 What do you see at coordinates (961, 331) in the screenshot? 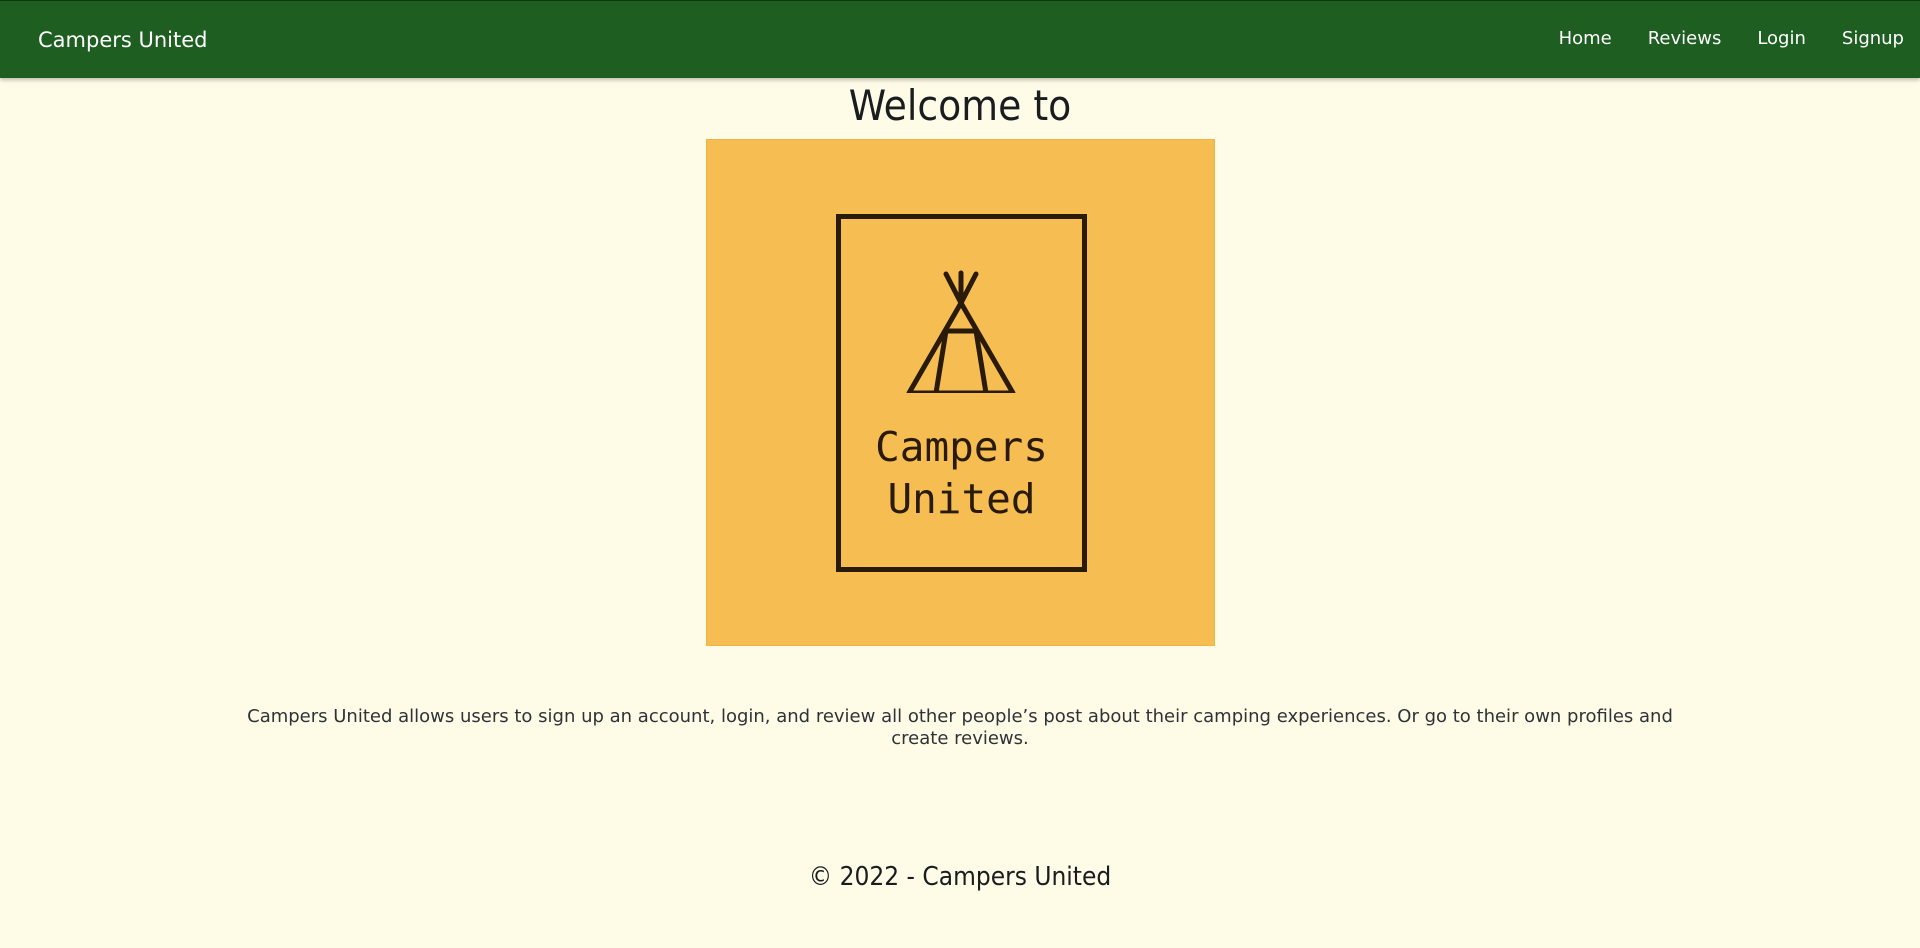
I see `teepee-icon` at bounding box center [961, 331].